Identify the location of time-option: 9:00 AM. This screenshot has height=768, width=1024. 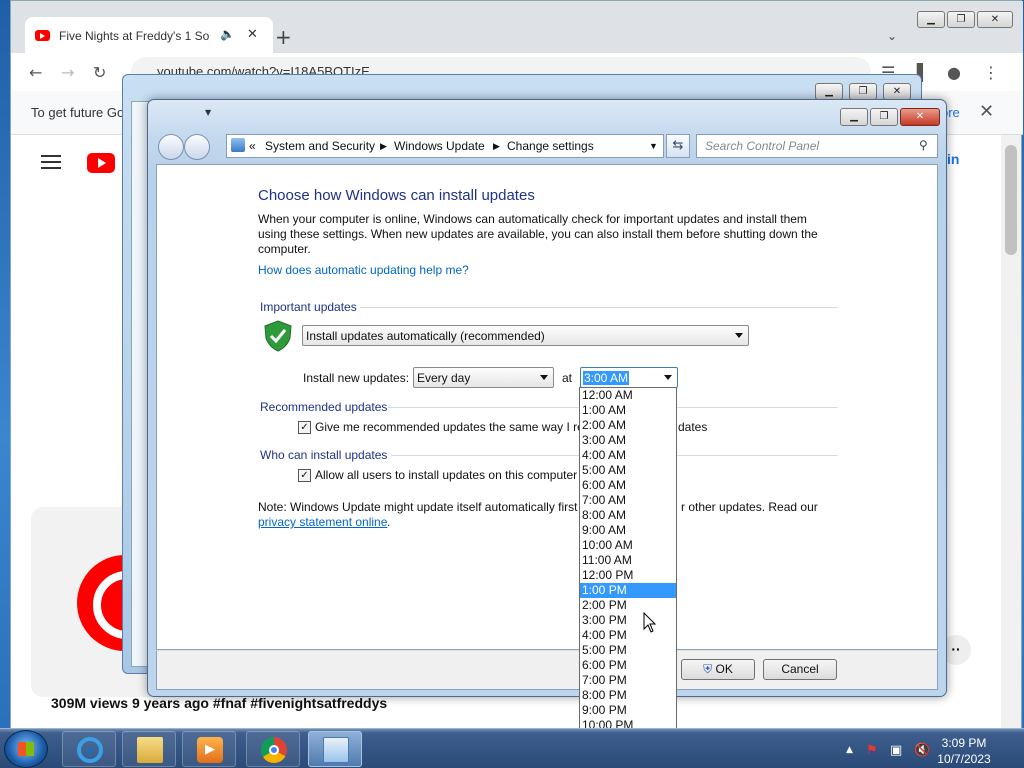
(628, 530).